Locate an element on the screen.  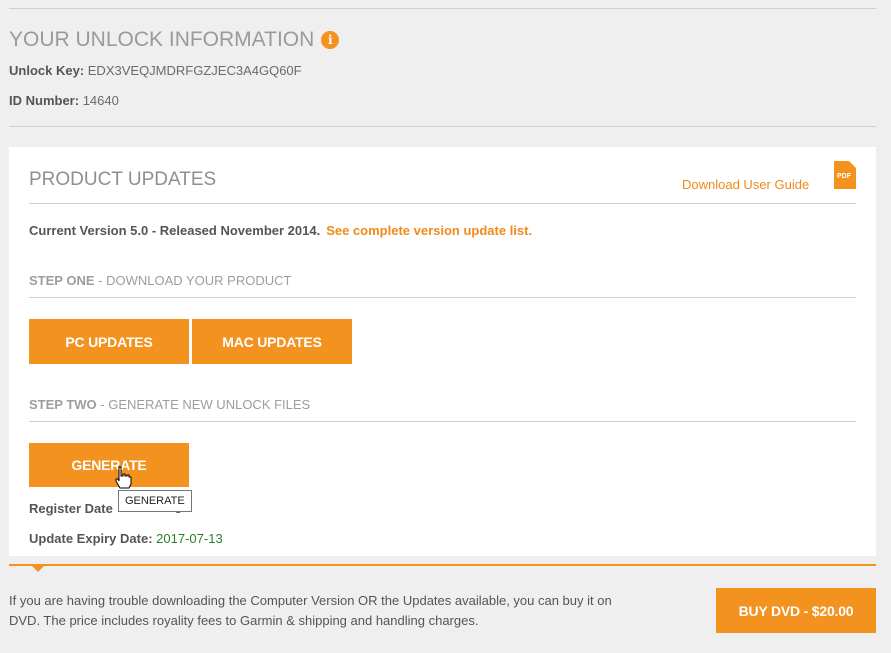
unlock-key-row: Unlock Key: EDX3VEQJMDRFGZJEC3A4GQ60F is located at coordinates (155, 70).